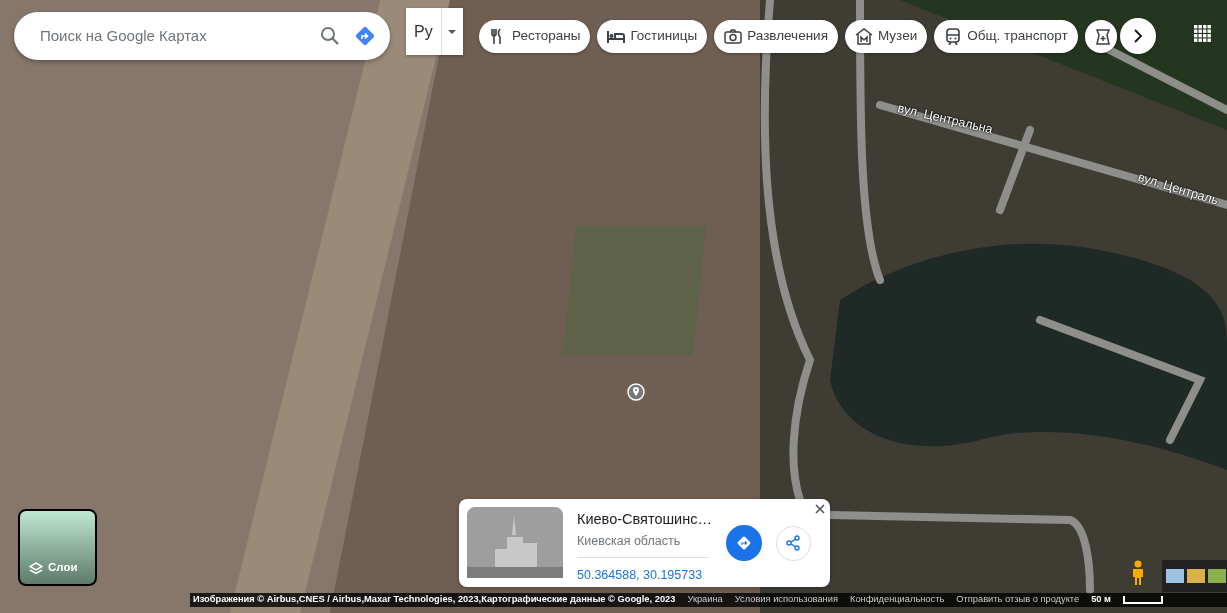 Image resolution: width=1227 pixels, height=613 pixels. Describe the element at coordinates (1175, 576) in the screenshot. I see `sky-thumbnail` at that location.